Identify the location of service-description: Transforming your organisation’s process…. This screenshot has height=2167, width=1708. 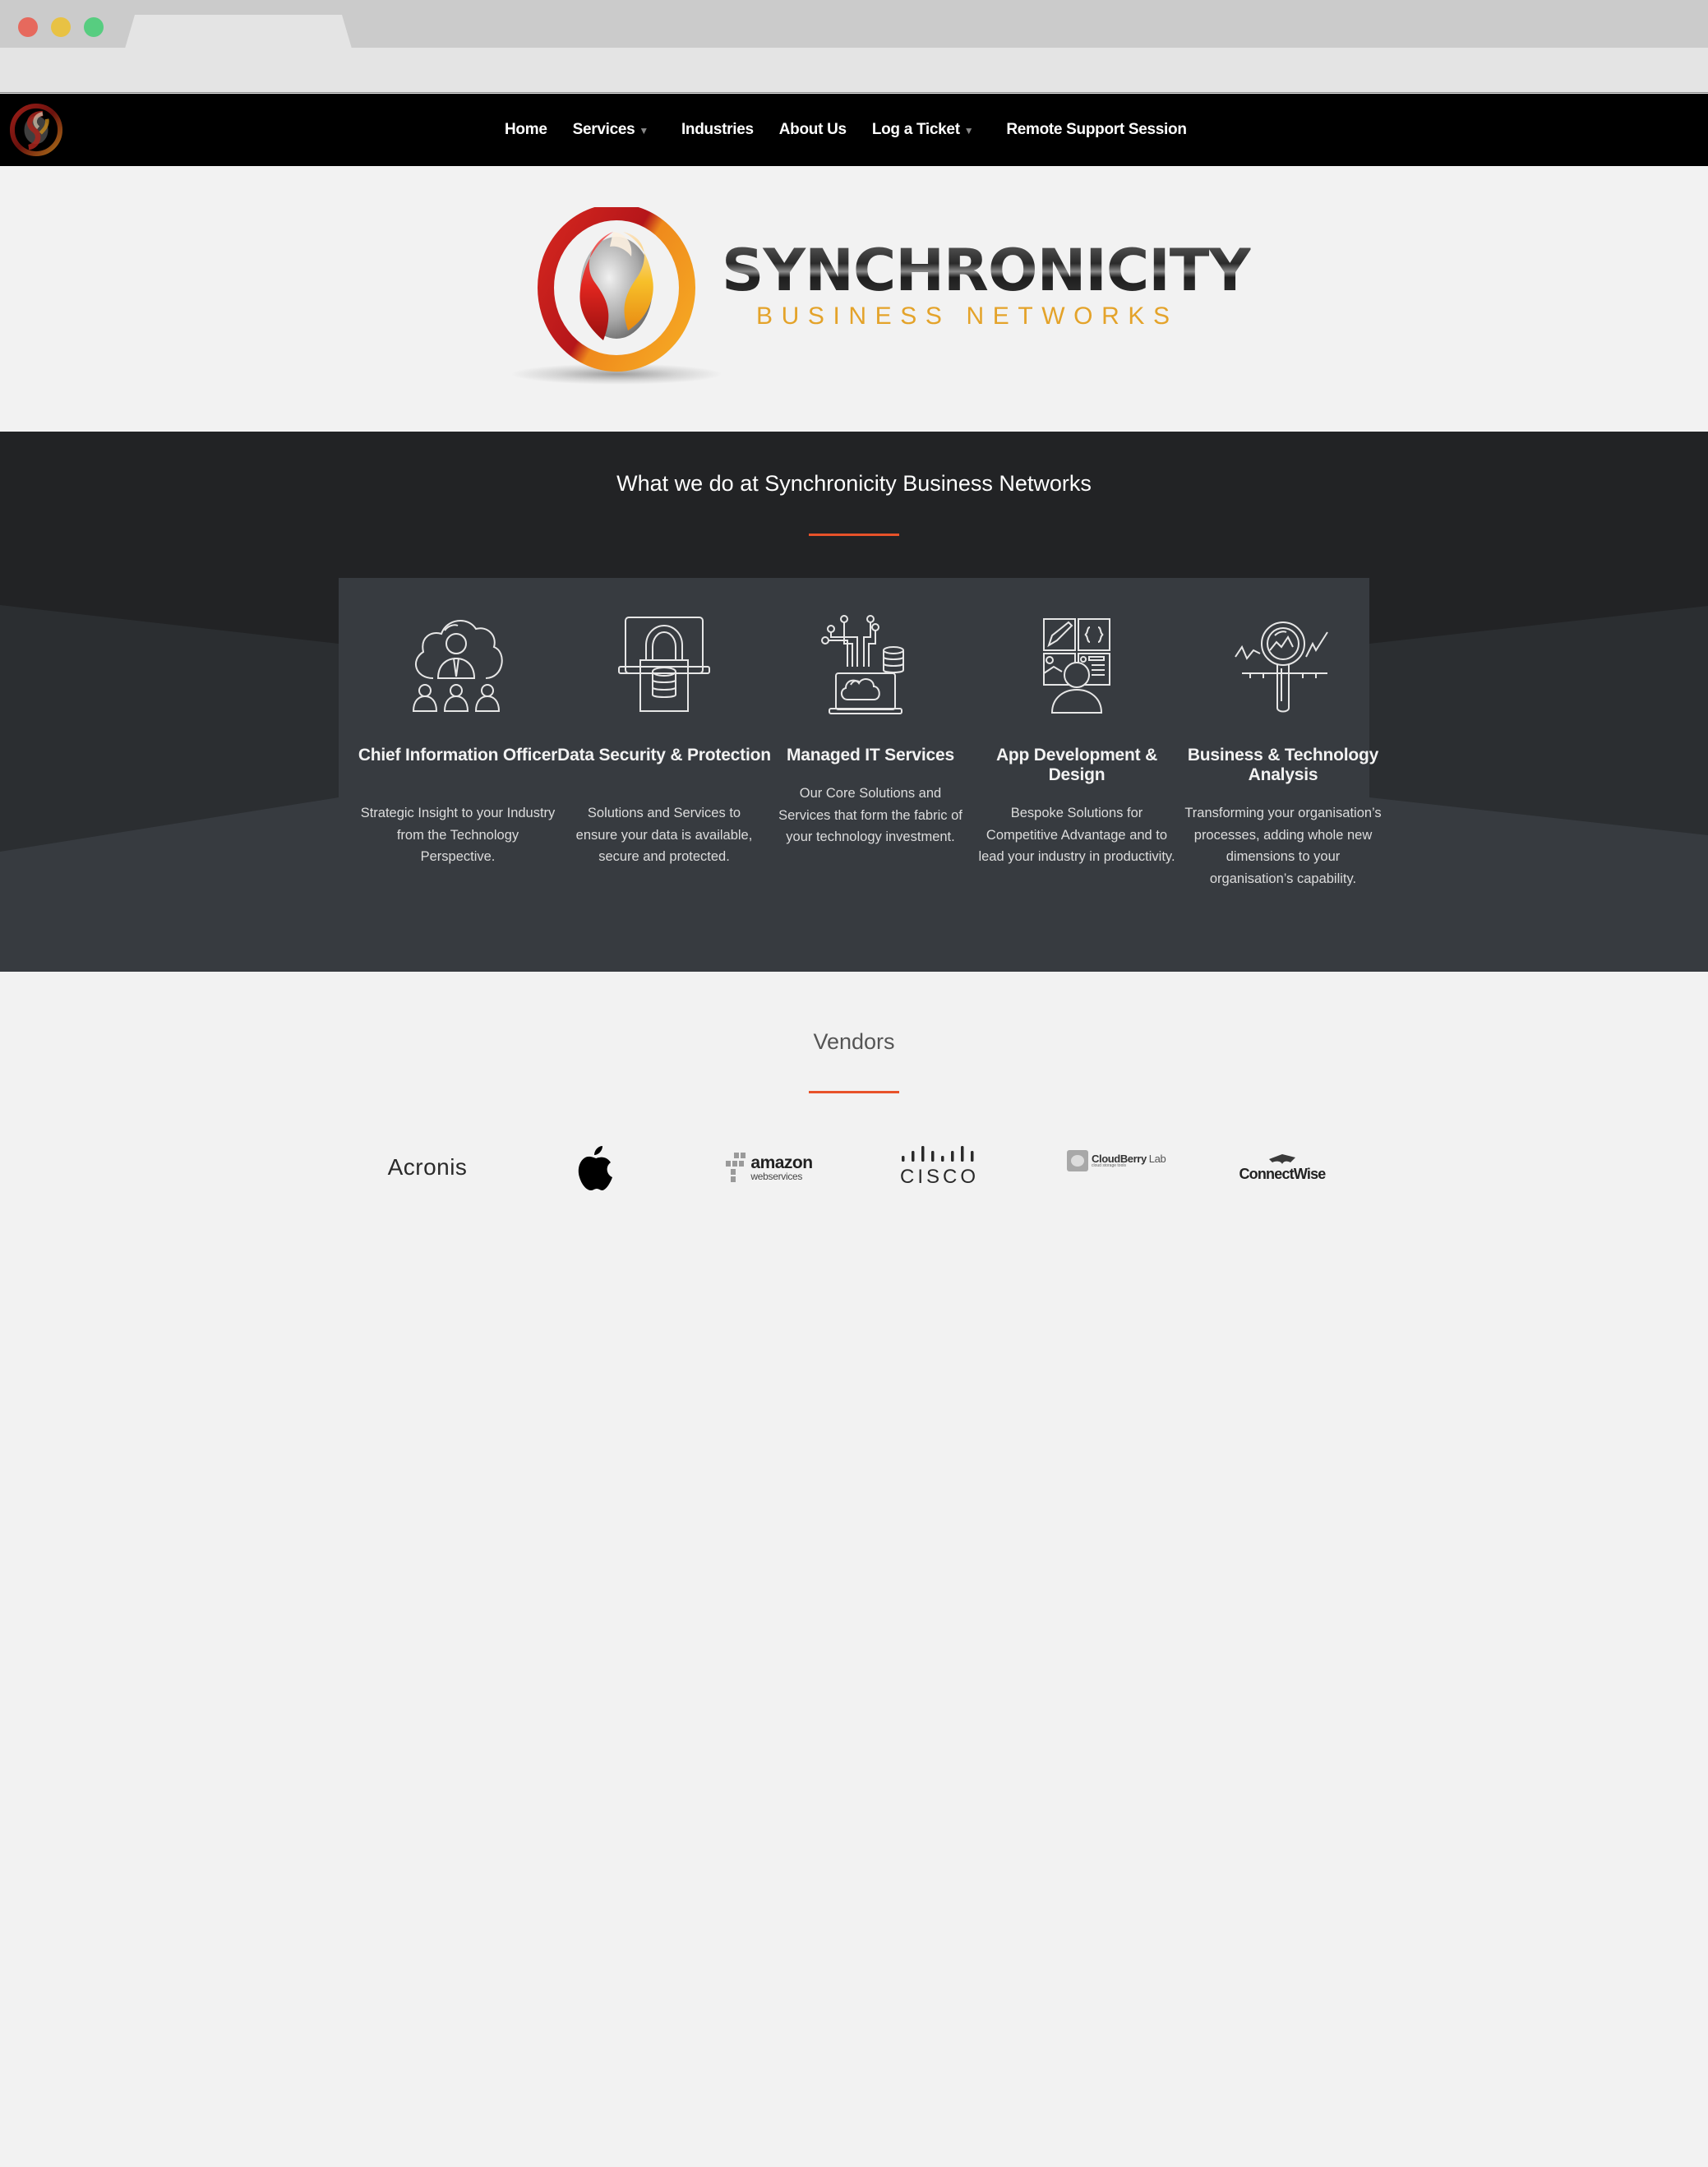
(1283, 846).